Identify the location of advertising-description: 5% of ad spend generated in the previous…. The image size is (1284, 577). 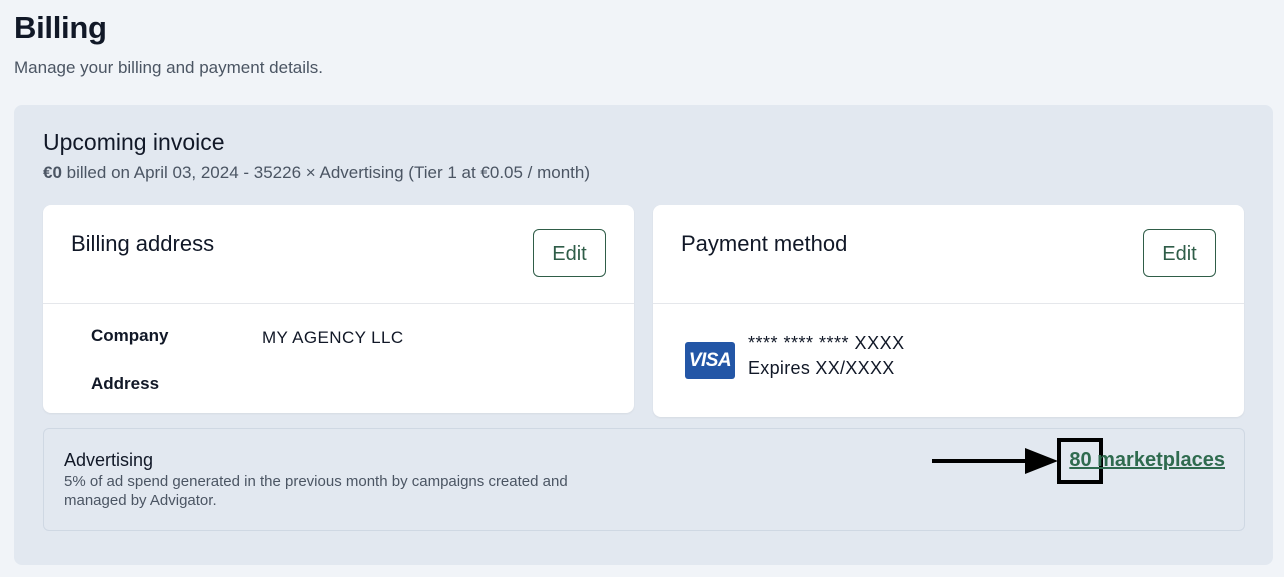
(316, 491).